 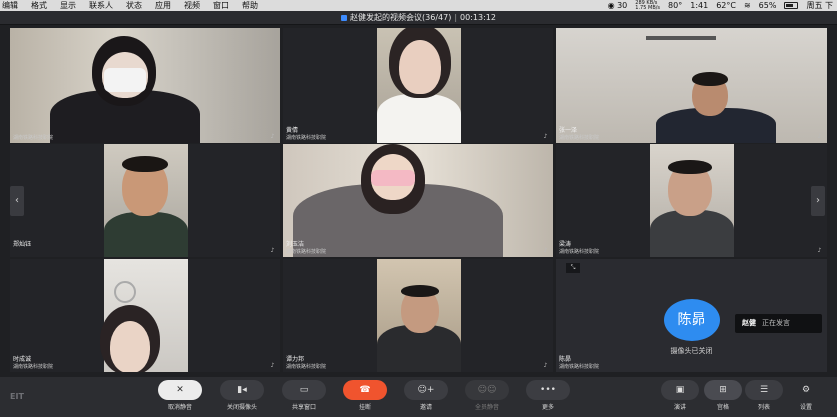 I want to click on camera-button: ▮◂ 关闭摄像头, so click(x=242, y=396).